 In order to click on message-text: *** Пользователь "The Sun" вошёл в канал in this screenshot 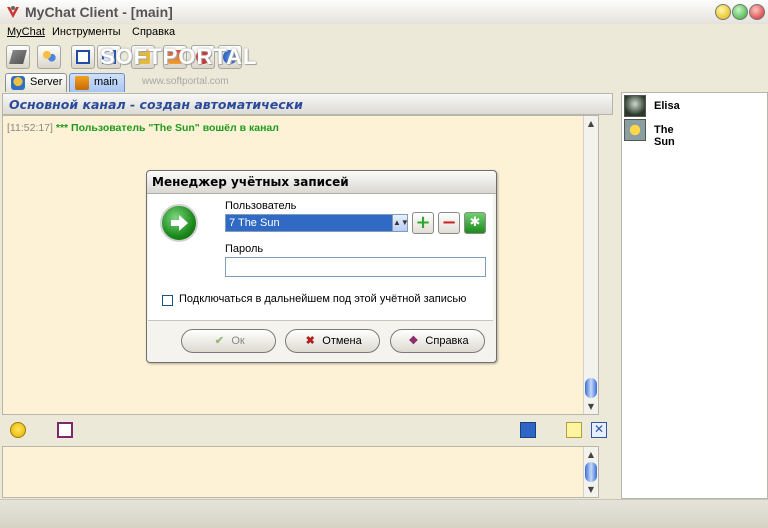, I will do `click(167, 128)`.